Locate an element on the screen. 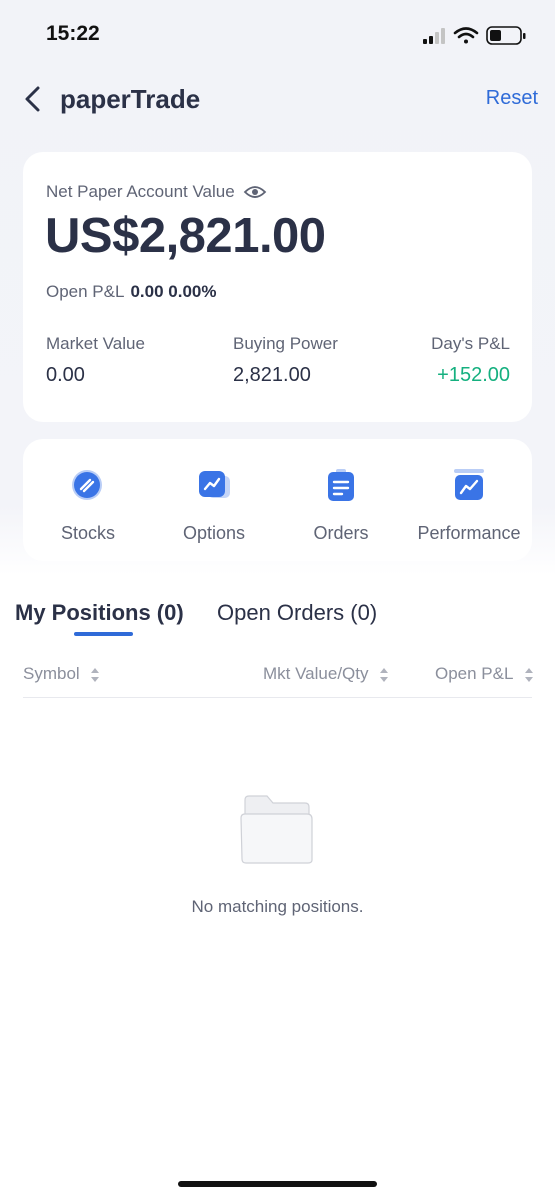 Image resolution: width=555 pixels, height=1200 pixels. table-header-divider is located at coordinates (277, 697).